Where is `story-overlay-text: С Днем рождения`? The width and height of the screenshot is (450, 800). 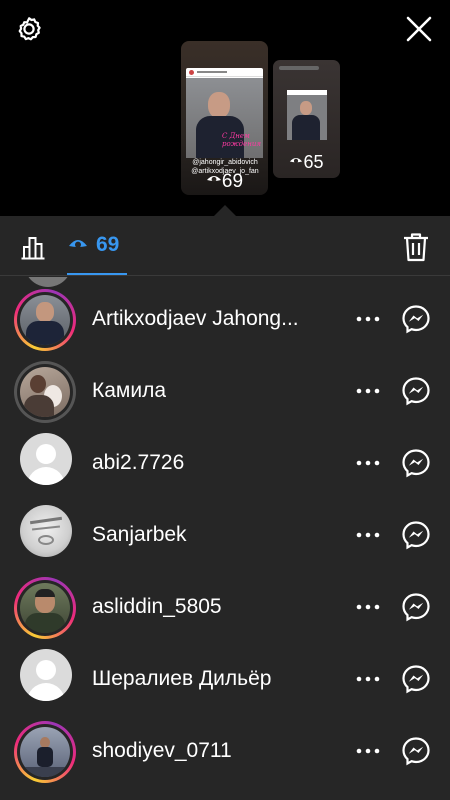 story-overlay-text: С Днем рождения is located at coordinates (241, 140).